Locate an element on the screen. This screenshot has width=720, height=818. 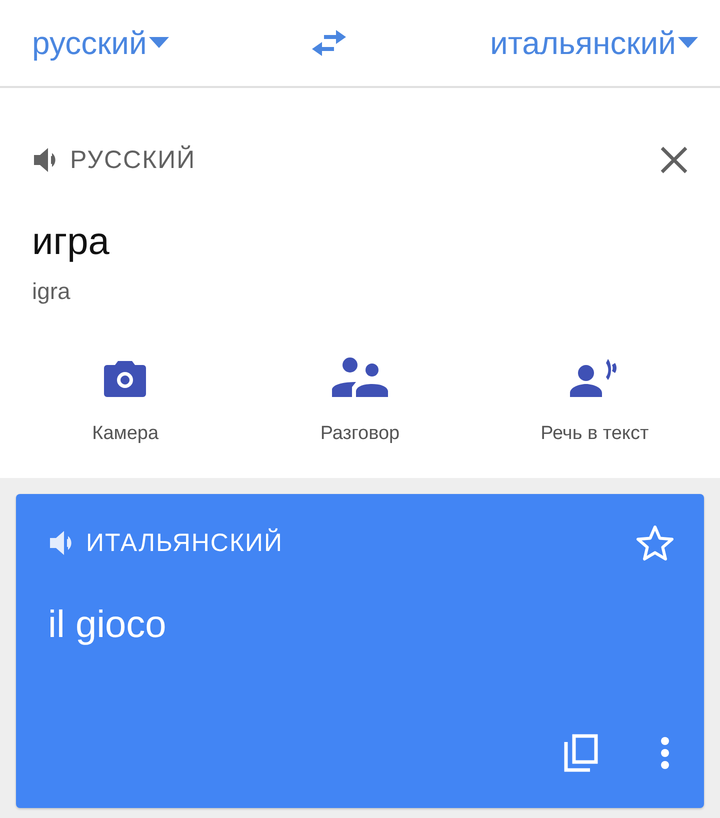
language-label: ИТАЛЬЯНСКИЙ is located at coordinates (185, 543).